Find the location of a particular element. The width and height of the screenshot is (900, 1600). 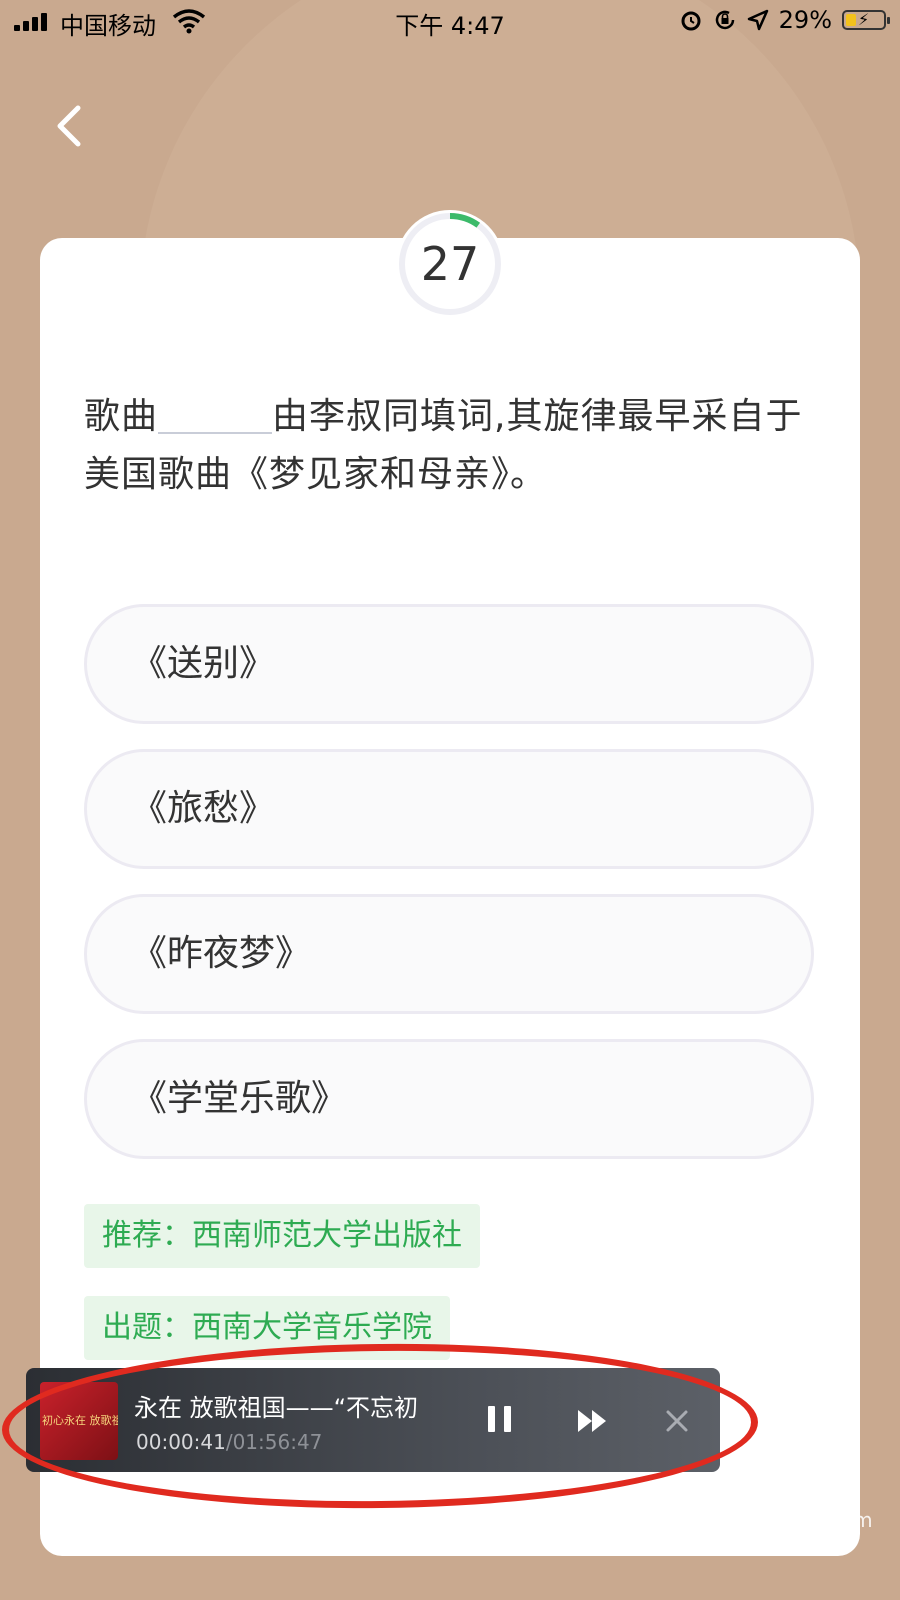

battery-icon: ⚡ is located at coordinates (866, 20).